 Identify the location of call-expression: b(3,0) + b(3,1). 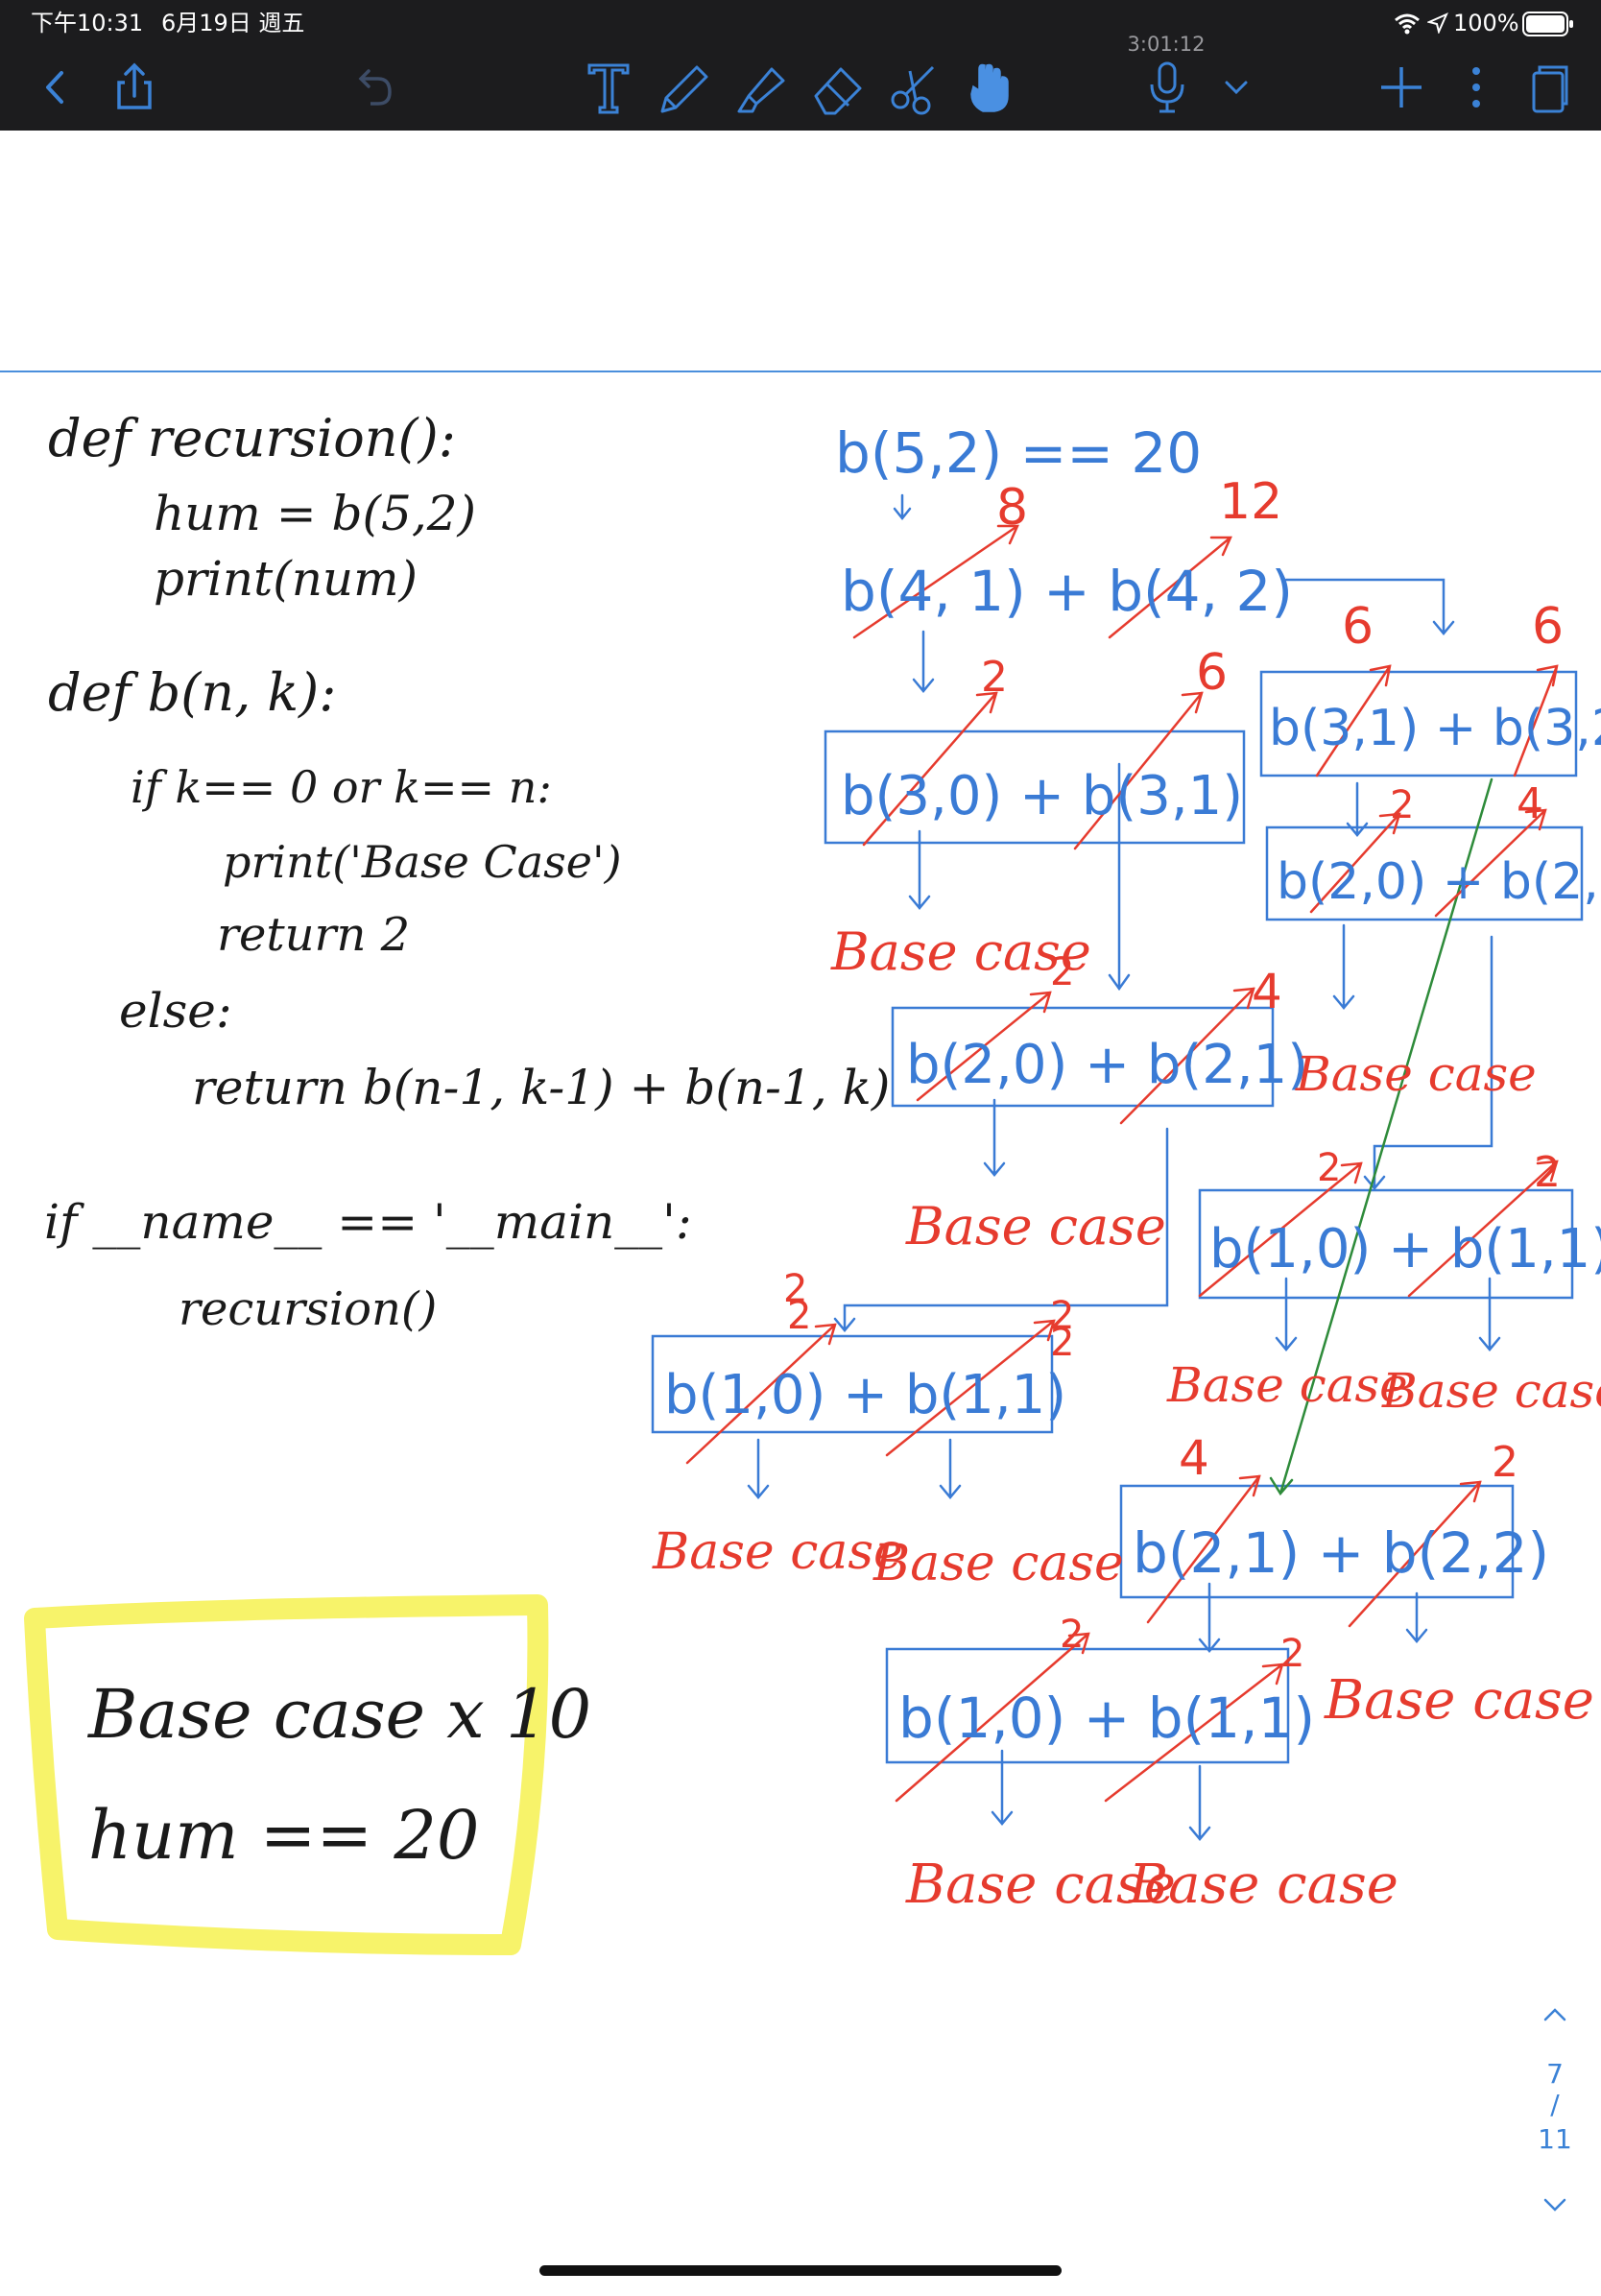
(1042, 796).